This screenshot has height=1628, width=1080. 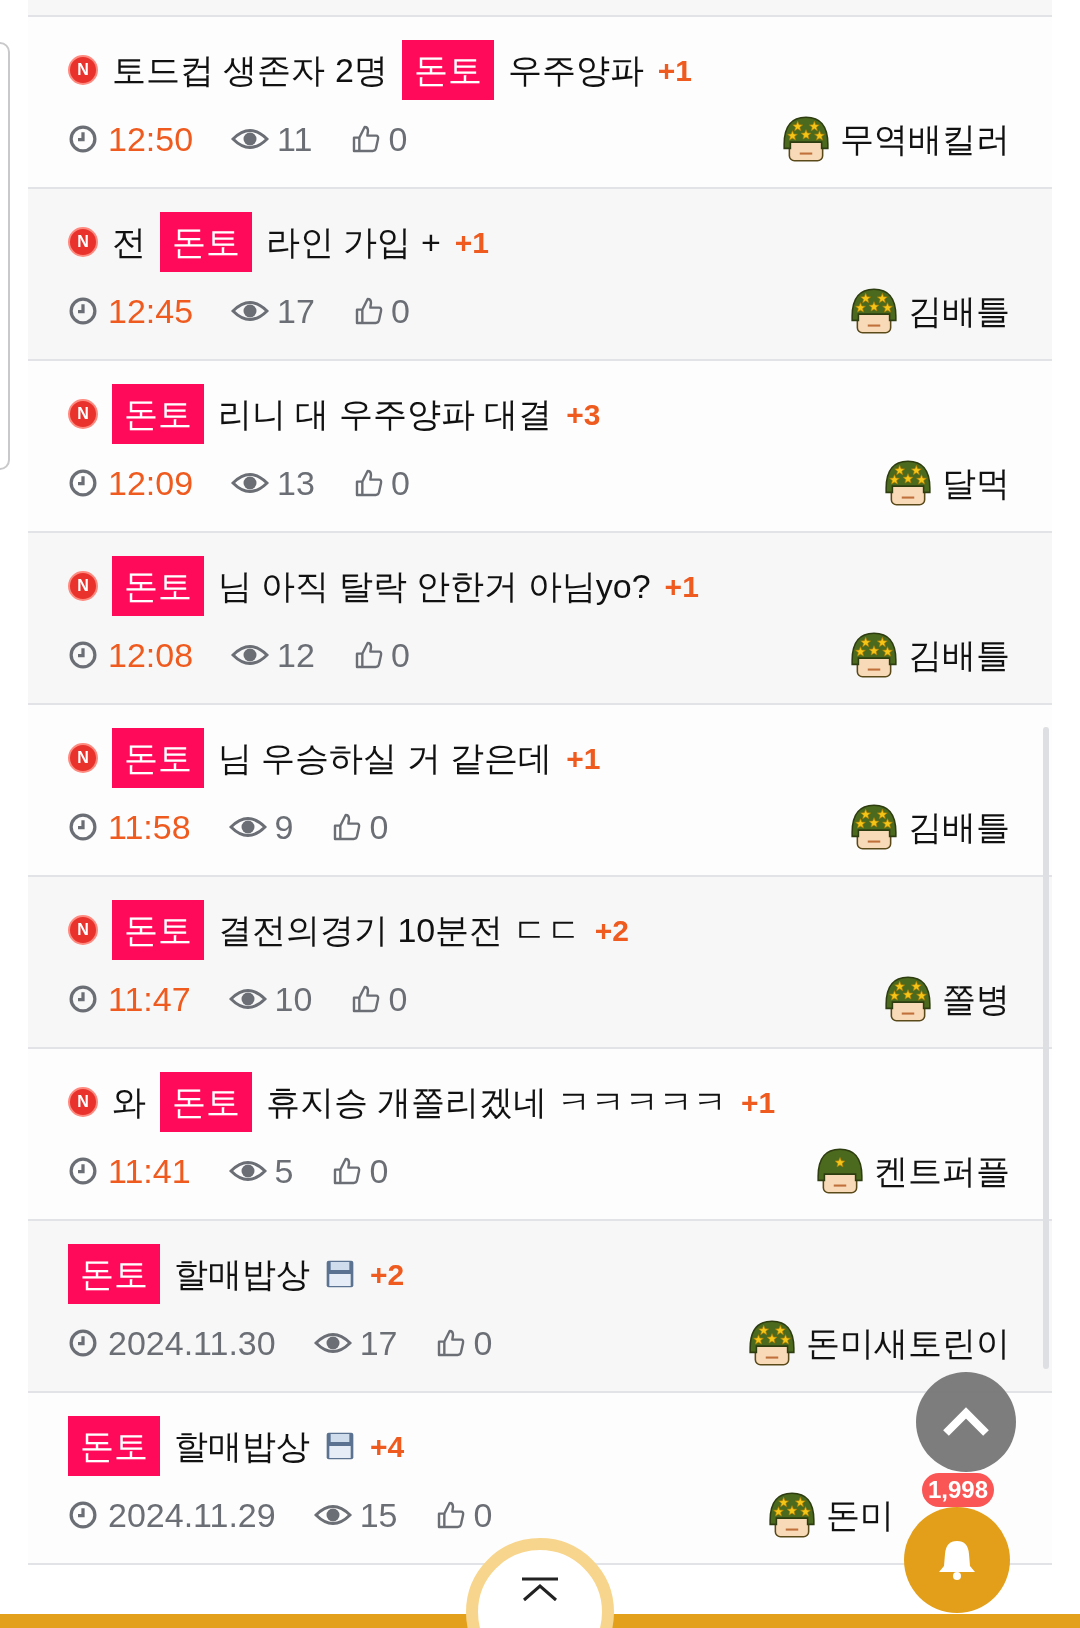 I want to click on post-time: 12:50, so click(x=151, y=139).